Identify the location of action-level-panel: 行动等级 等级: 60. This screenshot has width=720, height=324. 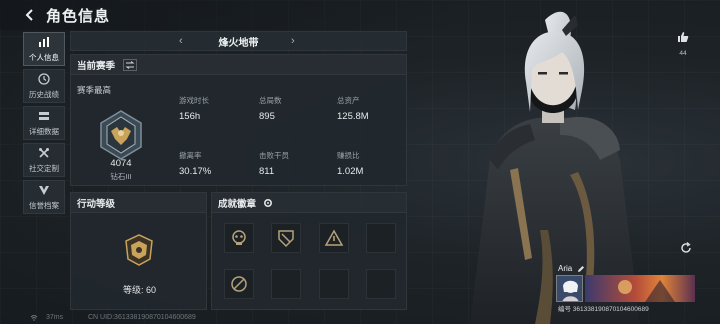
(138, 251).